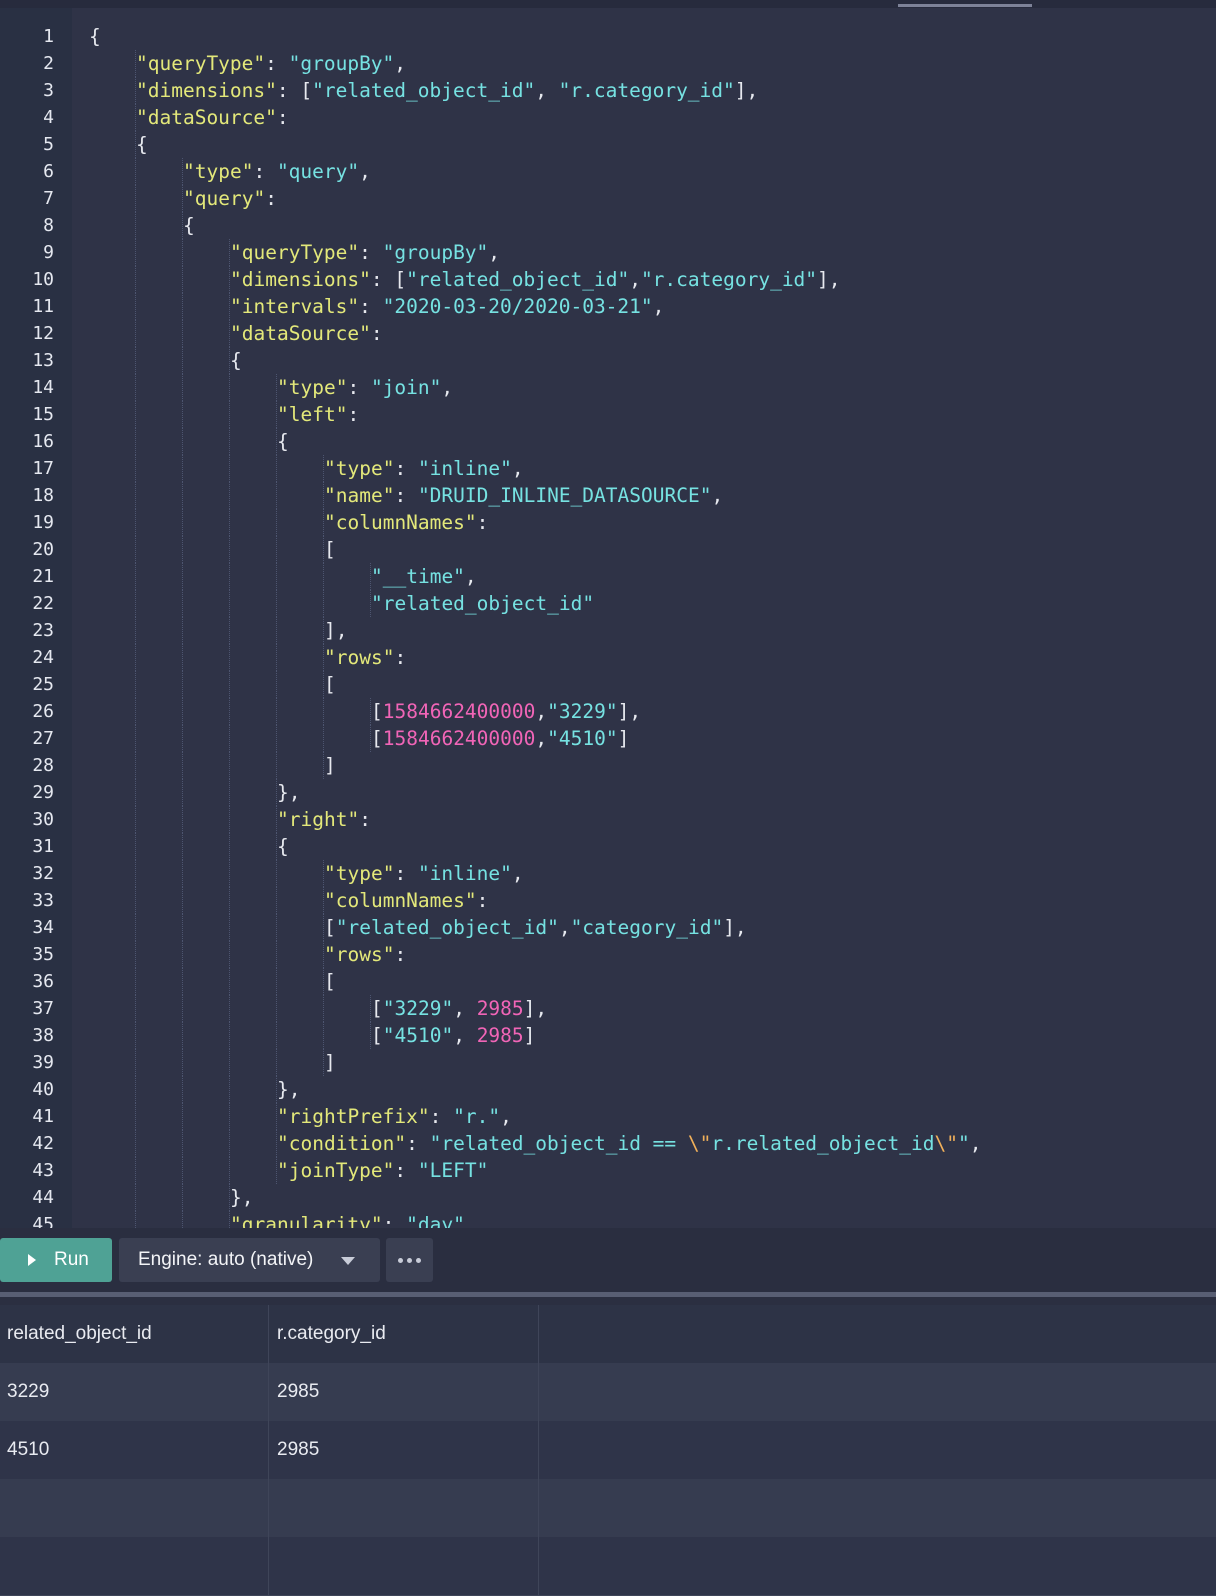  What do you see at coordinates (134, 1392) in the screenshot?
I see `table-cell: 3229` at bounding box center [134, 1392].